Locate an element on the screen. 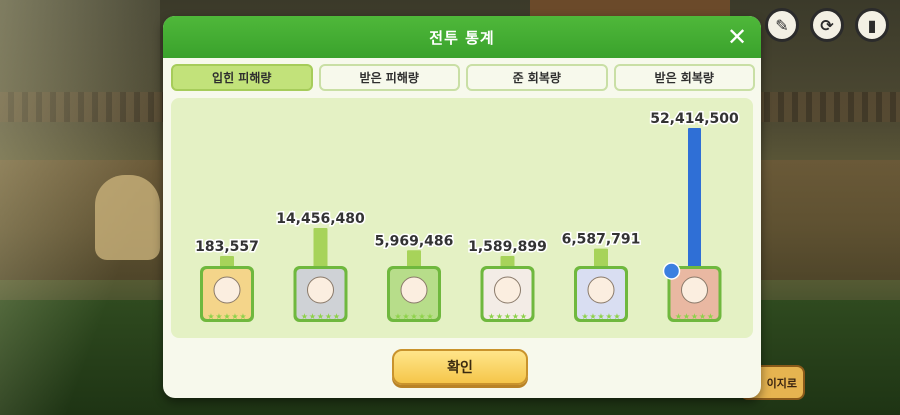  confirm-button: 확인 is located at coordinates (460, 367).